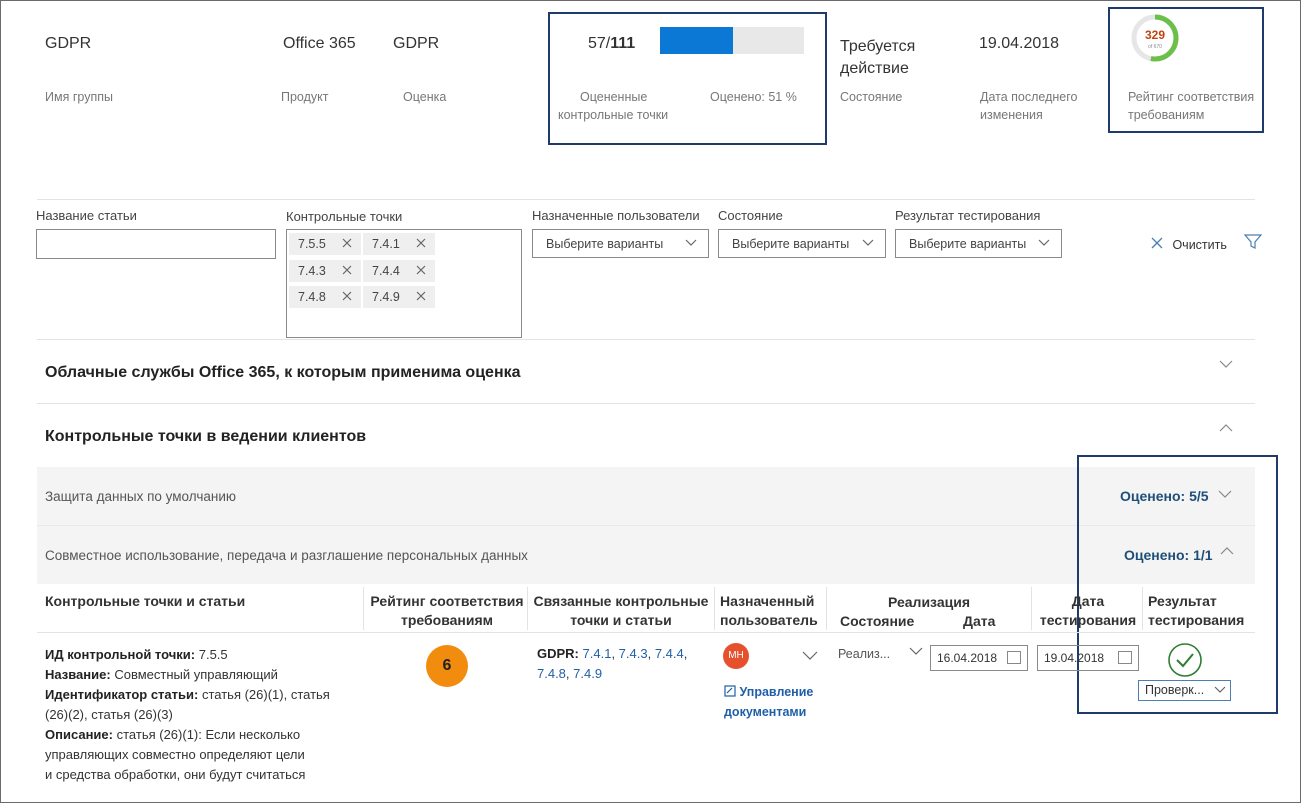 The image size is (1301, 803). What do you see at coordinates (979, 658) in the screenshot?
I see `implementation-date-picker: 16.04.2018` at bounding box center [979, 658].